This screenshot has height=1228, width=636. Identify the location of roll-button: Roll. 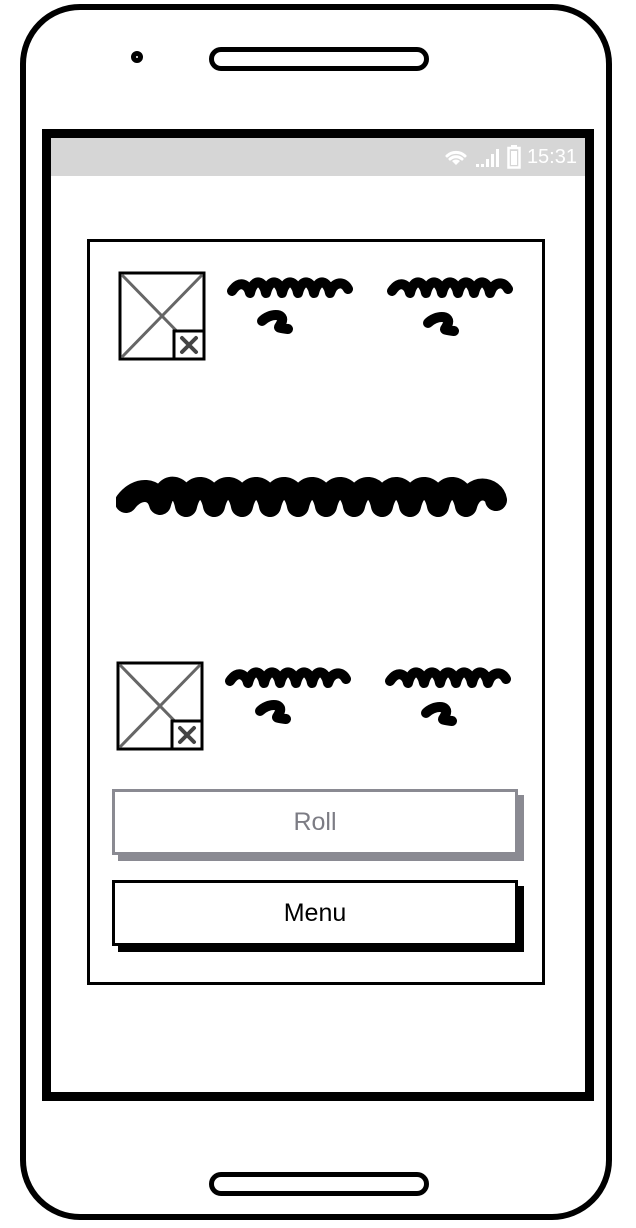
(315, 822).